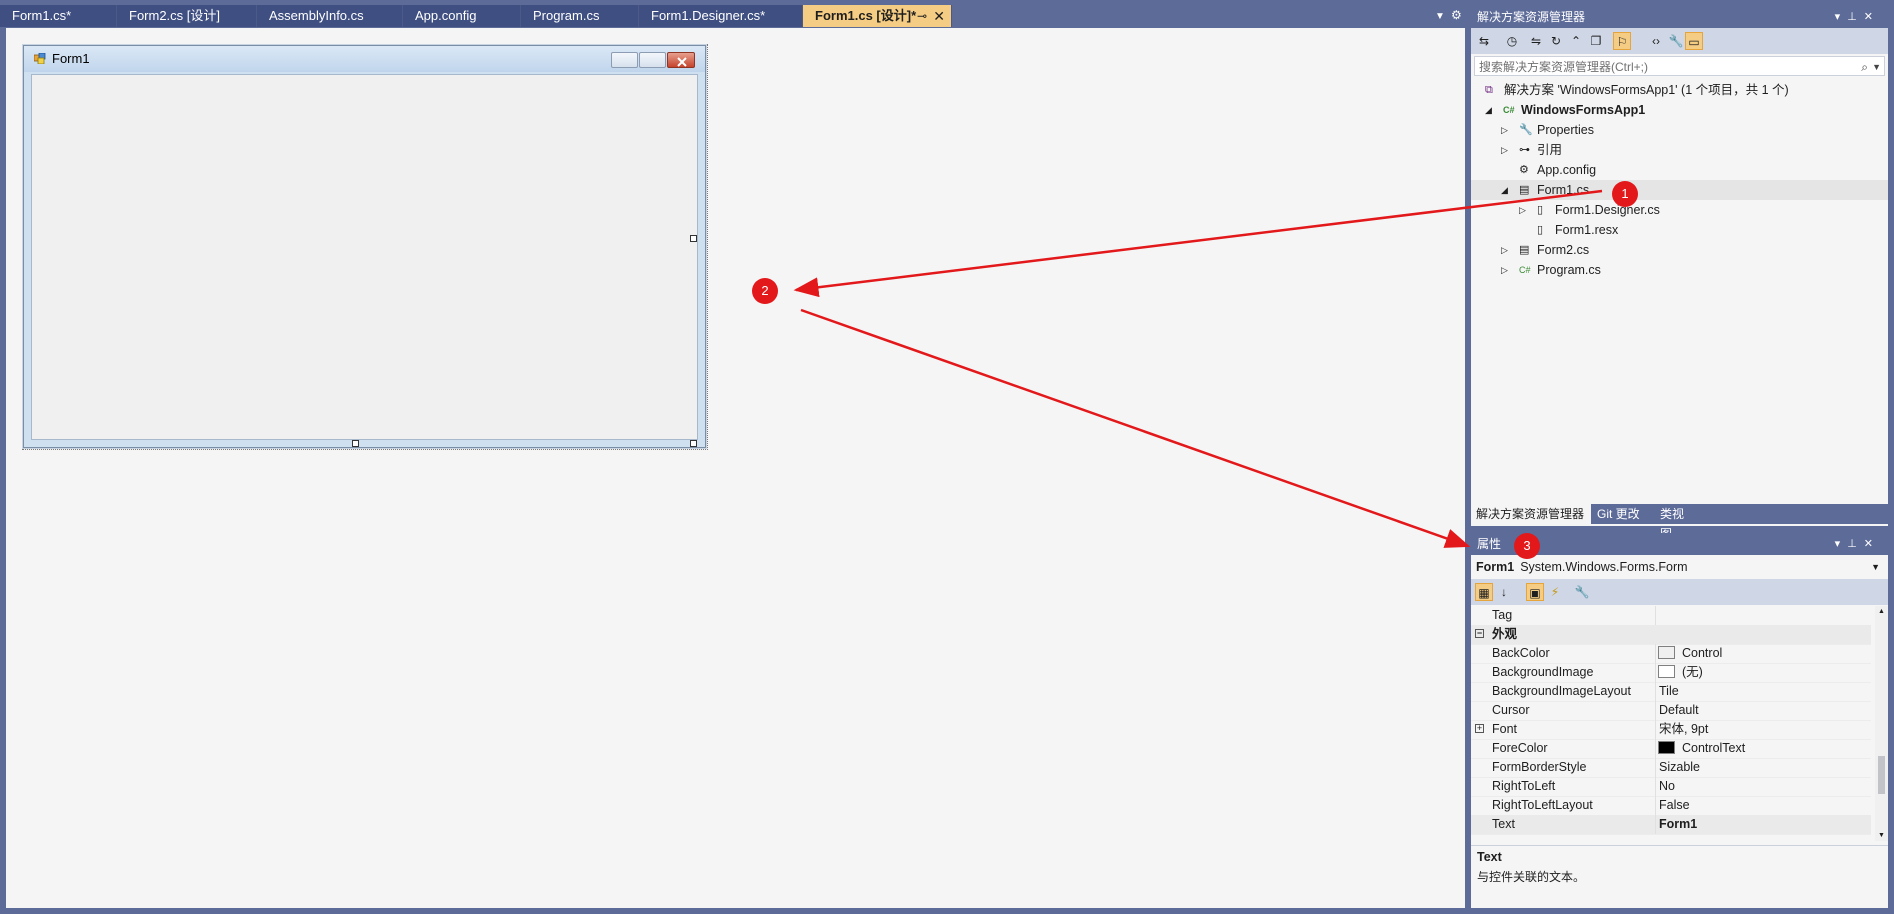 The width and height of the screenshot is (1894, 914). What do you see at coordinates (1479, 633) in the screenshot?
I see `collapse-category-icon: −` at bounding box center [1479, 633].